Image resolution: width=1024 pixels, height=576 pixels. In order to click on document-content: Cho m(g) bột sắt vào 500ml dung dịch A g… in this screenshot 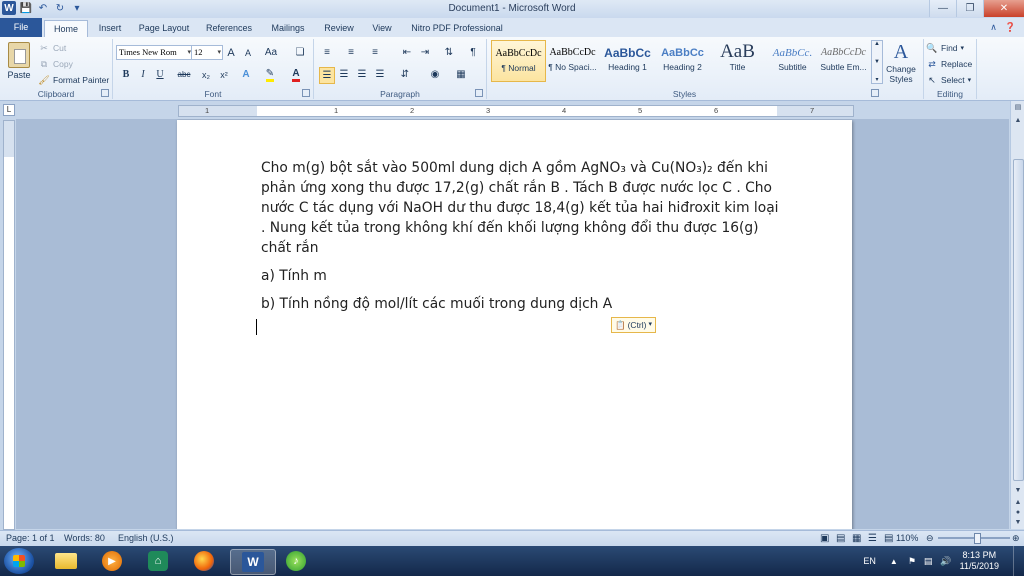, I will do `click(521, 240)`.